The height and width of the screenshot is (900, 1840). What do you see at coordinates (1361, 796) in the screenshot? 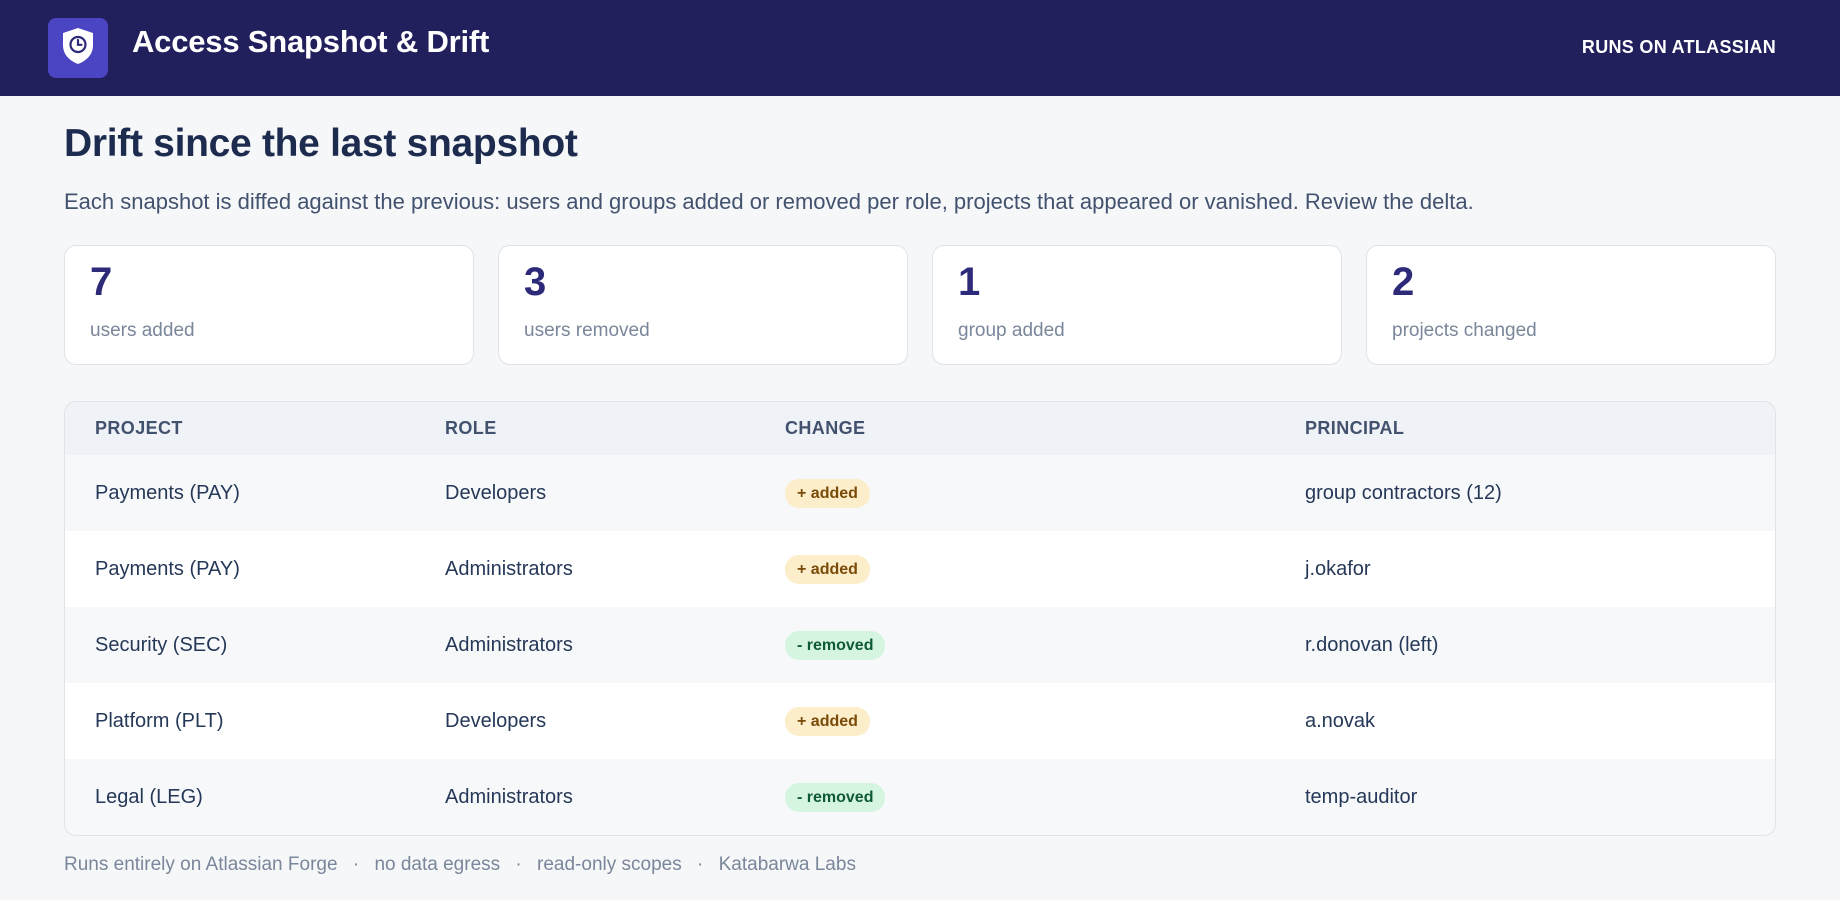
I see `cell-principal: temp-auditor` at bounding box center [1361, 796].